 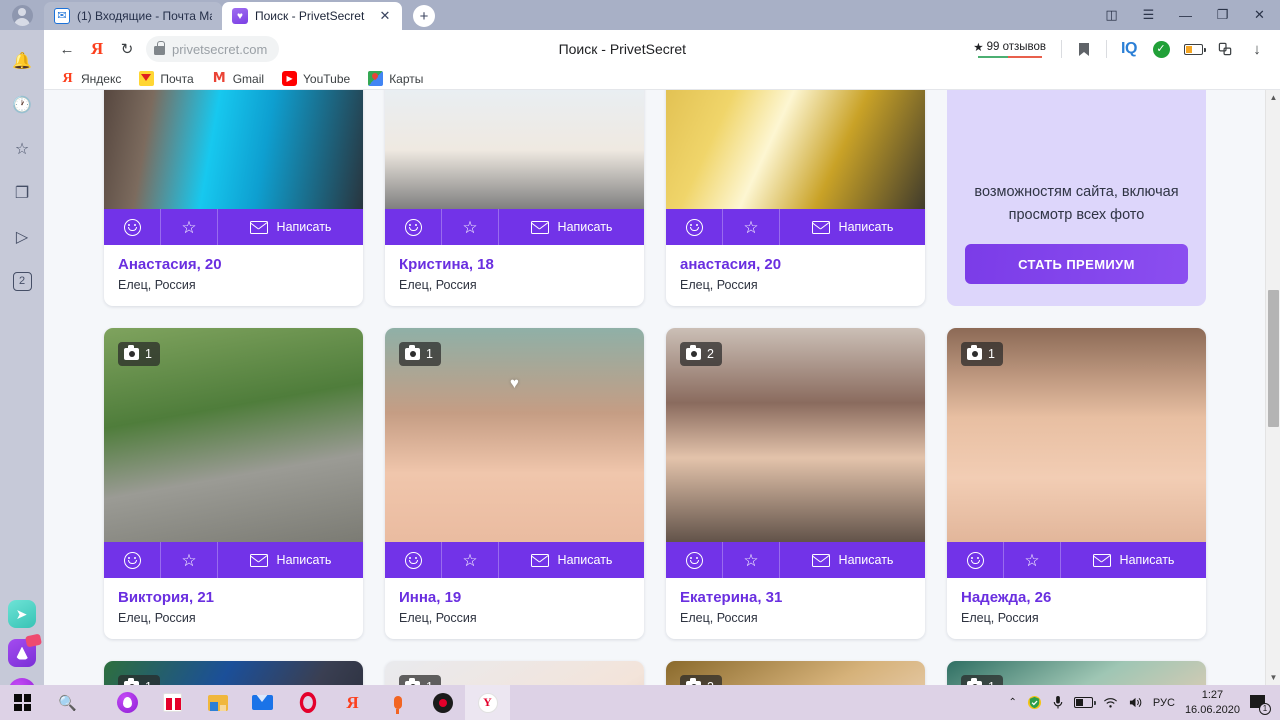 I want to click on battery-tray-icon, so click(x=1084, y=702).